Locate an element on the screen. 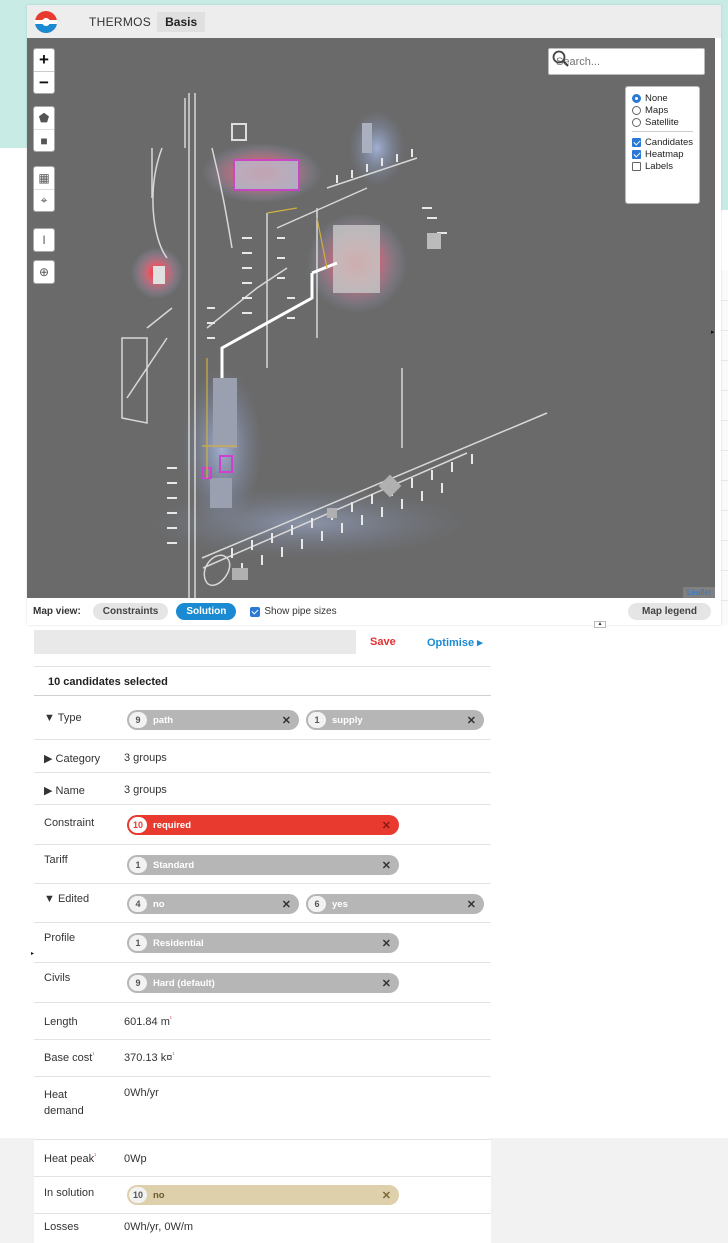 The width and height of the screenshot is (728, 1243). constraint-label: Constraint is located at coordinates (69, 823).